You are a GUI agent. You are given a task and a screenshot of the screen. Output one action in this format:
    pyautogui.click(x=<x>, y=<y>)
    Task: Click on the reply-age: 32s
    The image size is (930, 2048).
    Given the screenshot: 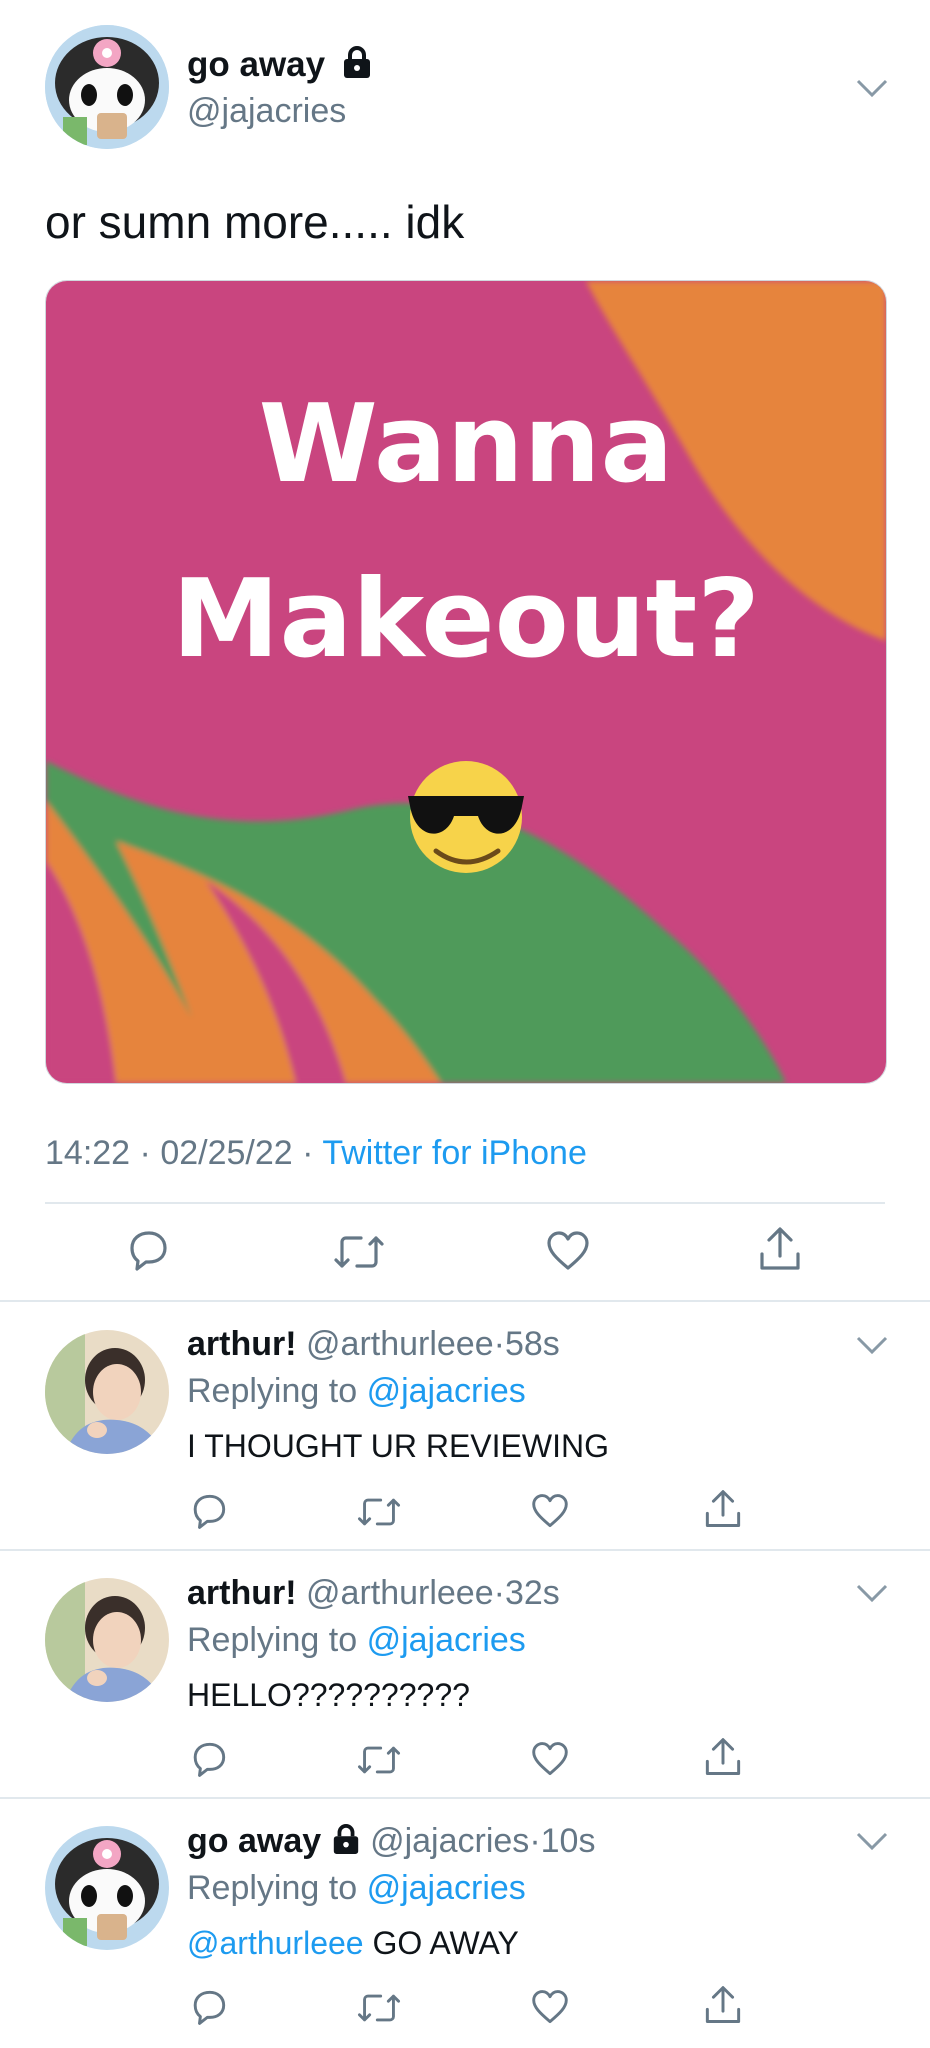 What is the action you would take?
    pyautogui.click(x=532, y=1593)
    